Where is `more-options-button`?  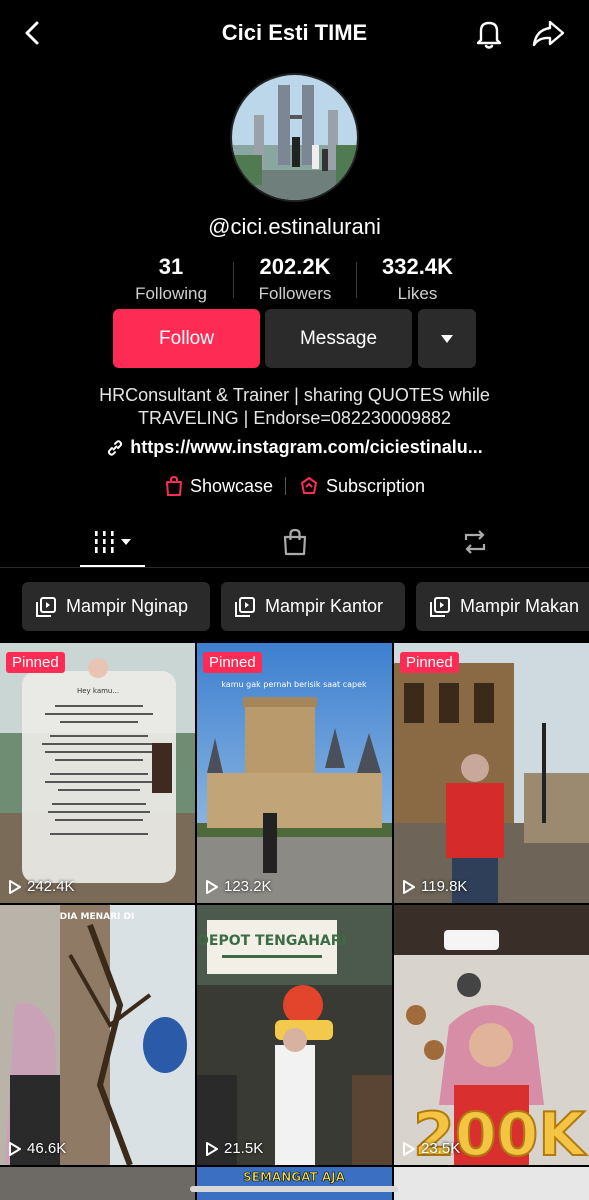
more-options-button is located at coordinates (447, 338).